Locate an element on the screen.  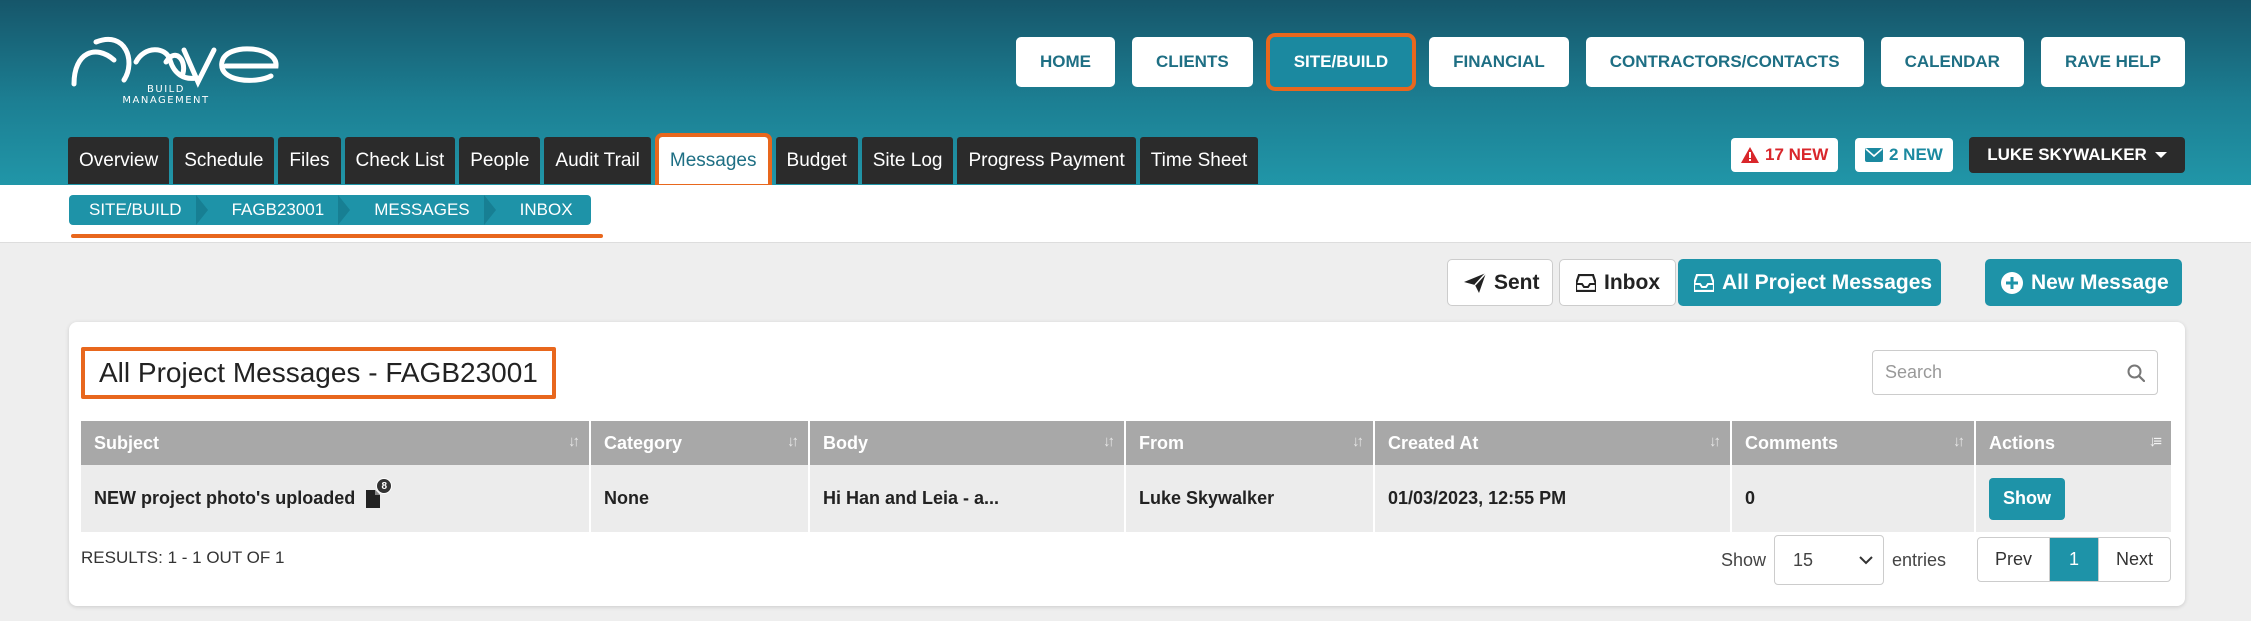
search-icon is located at coordinates (2136, 373).